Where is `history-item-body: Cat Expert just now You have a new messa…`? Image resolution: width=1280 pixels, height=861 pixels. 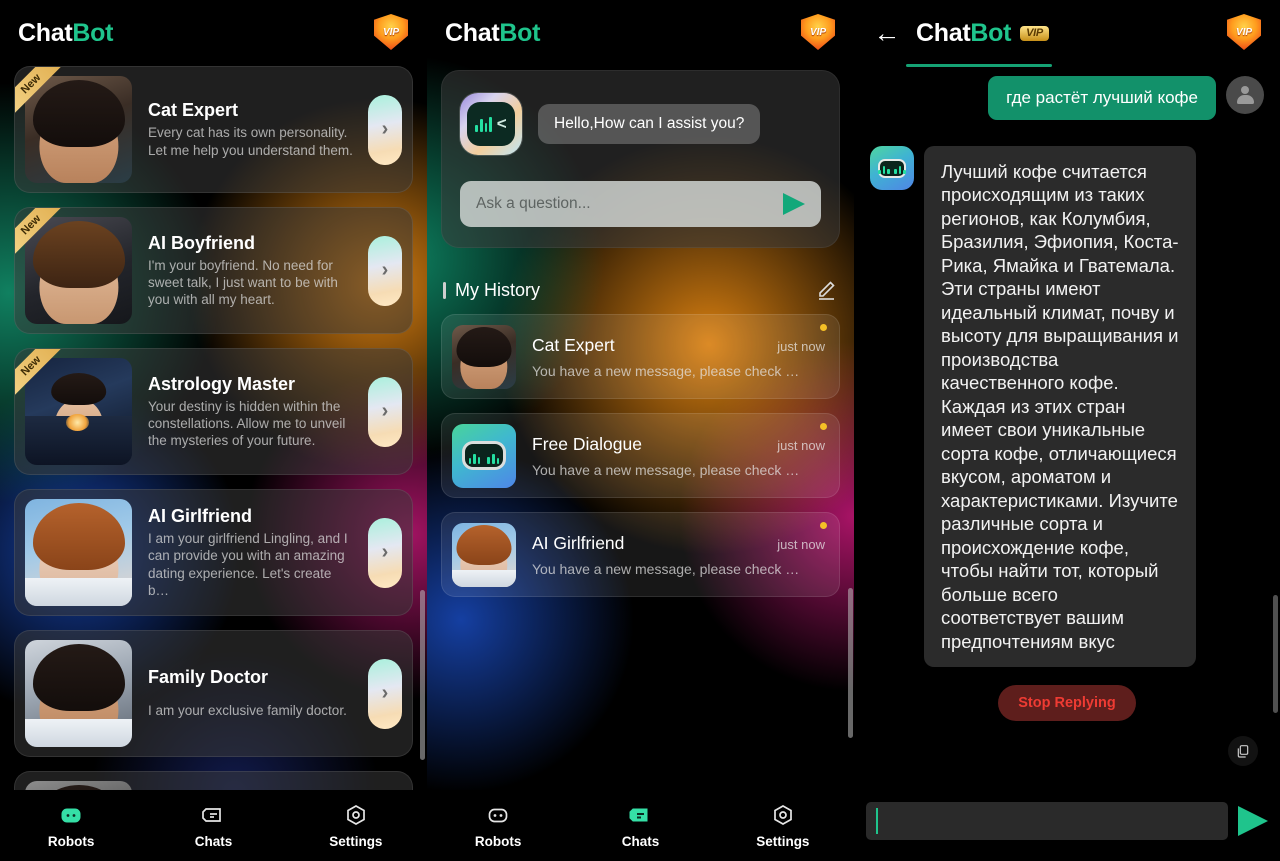 history-item-body: Cat Expert just now You have a new messa… is located at coordinates (670, 357).